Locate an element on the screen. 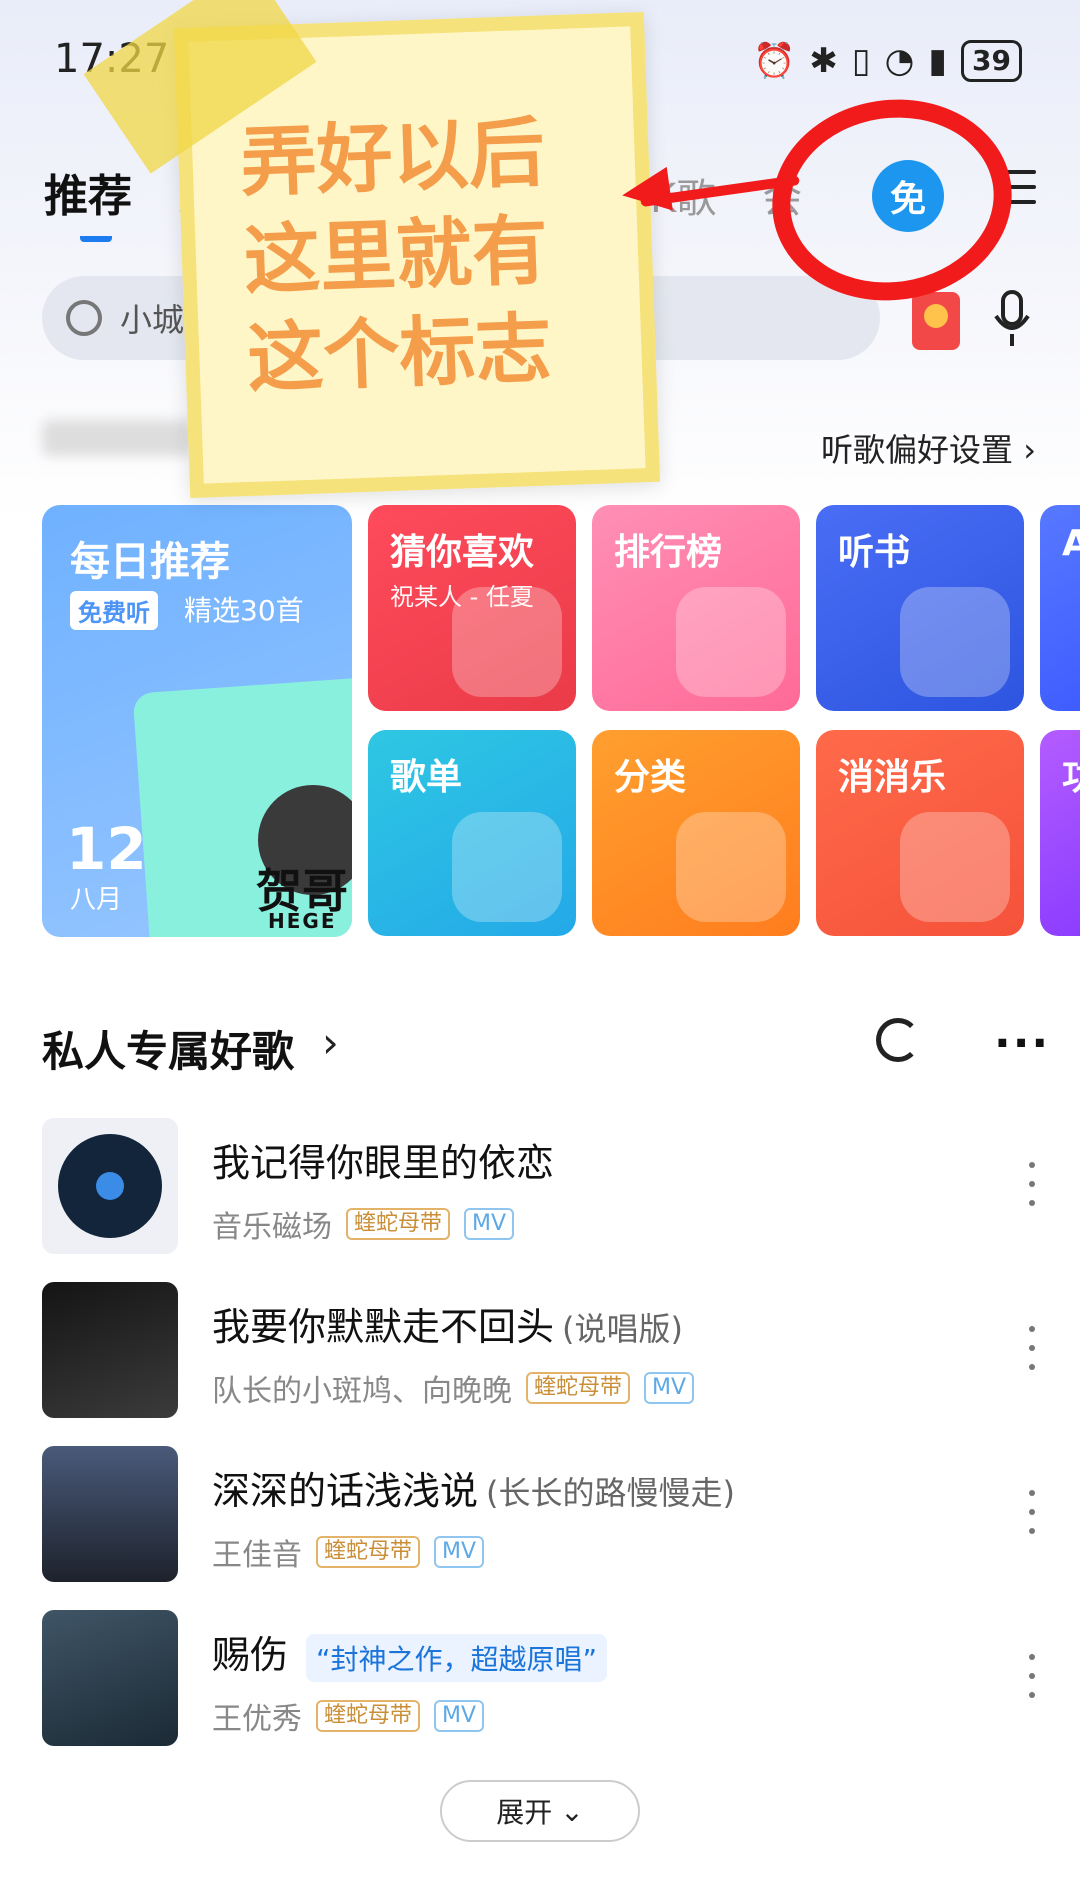 This screenshot has width=1080, height=1885. song-row: 深深的话浅浅说 (长长的路慢慢走) 王佳音 蝰蛇母带 MV is located at coordinates (542, 1514).